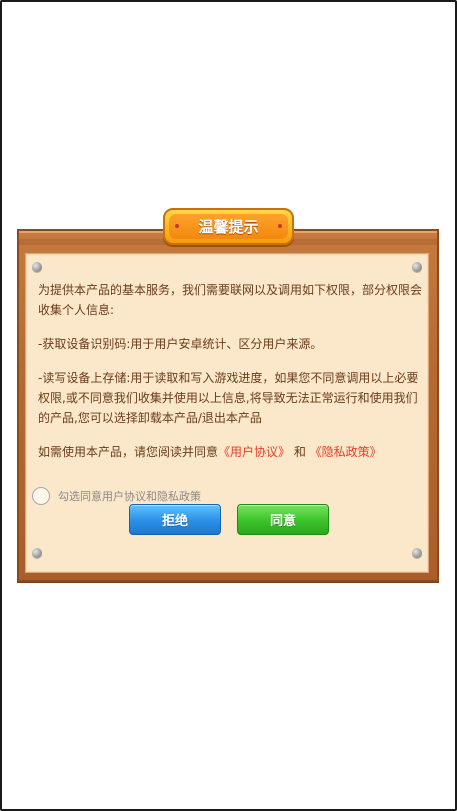 The height and width of the screenshot is (811, 457). Describe the element at coordinates (230, 300) in the screenshot. I see `intro-paragraph: 为提供本产品的基本服务，我们需要联网以及调用如下权限，部分权限会收集个人信息:` at that location.